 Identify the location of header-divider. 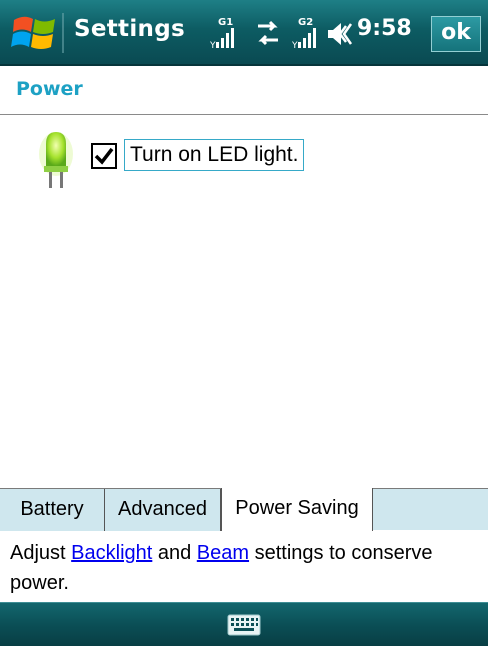
(244, 114).